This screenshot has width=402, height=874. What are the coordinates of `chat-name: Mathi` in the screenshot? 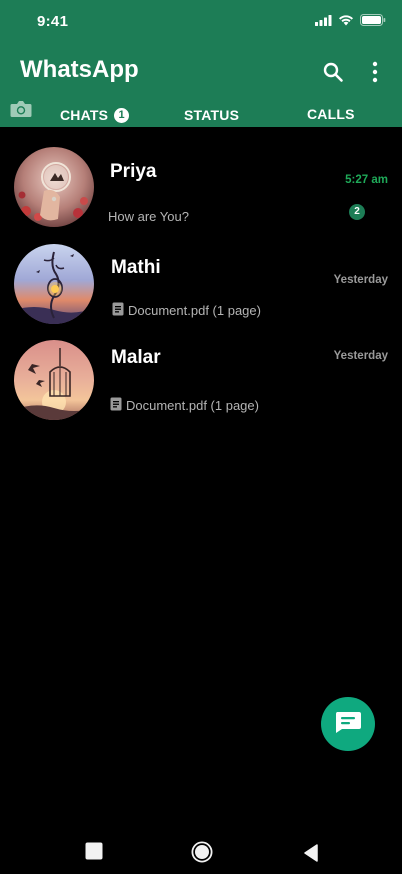 It's located at (136, 267).